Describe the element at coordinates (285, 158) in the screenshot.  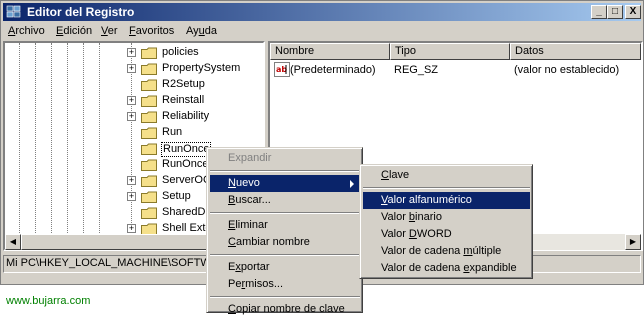
I see `menu-item: Expandir` at that location.